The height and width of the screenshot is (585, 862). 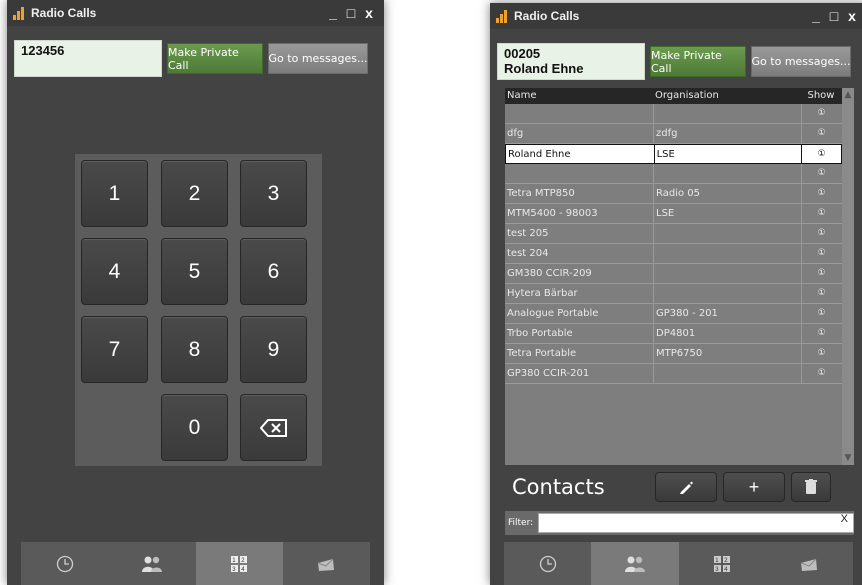 What do you see at coordinates (114, 271) in the screenshot?
I see `key-4: 4` at bounding box center [114, 271].